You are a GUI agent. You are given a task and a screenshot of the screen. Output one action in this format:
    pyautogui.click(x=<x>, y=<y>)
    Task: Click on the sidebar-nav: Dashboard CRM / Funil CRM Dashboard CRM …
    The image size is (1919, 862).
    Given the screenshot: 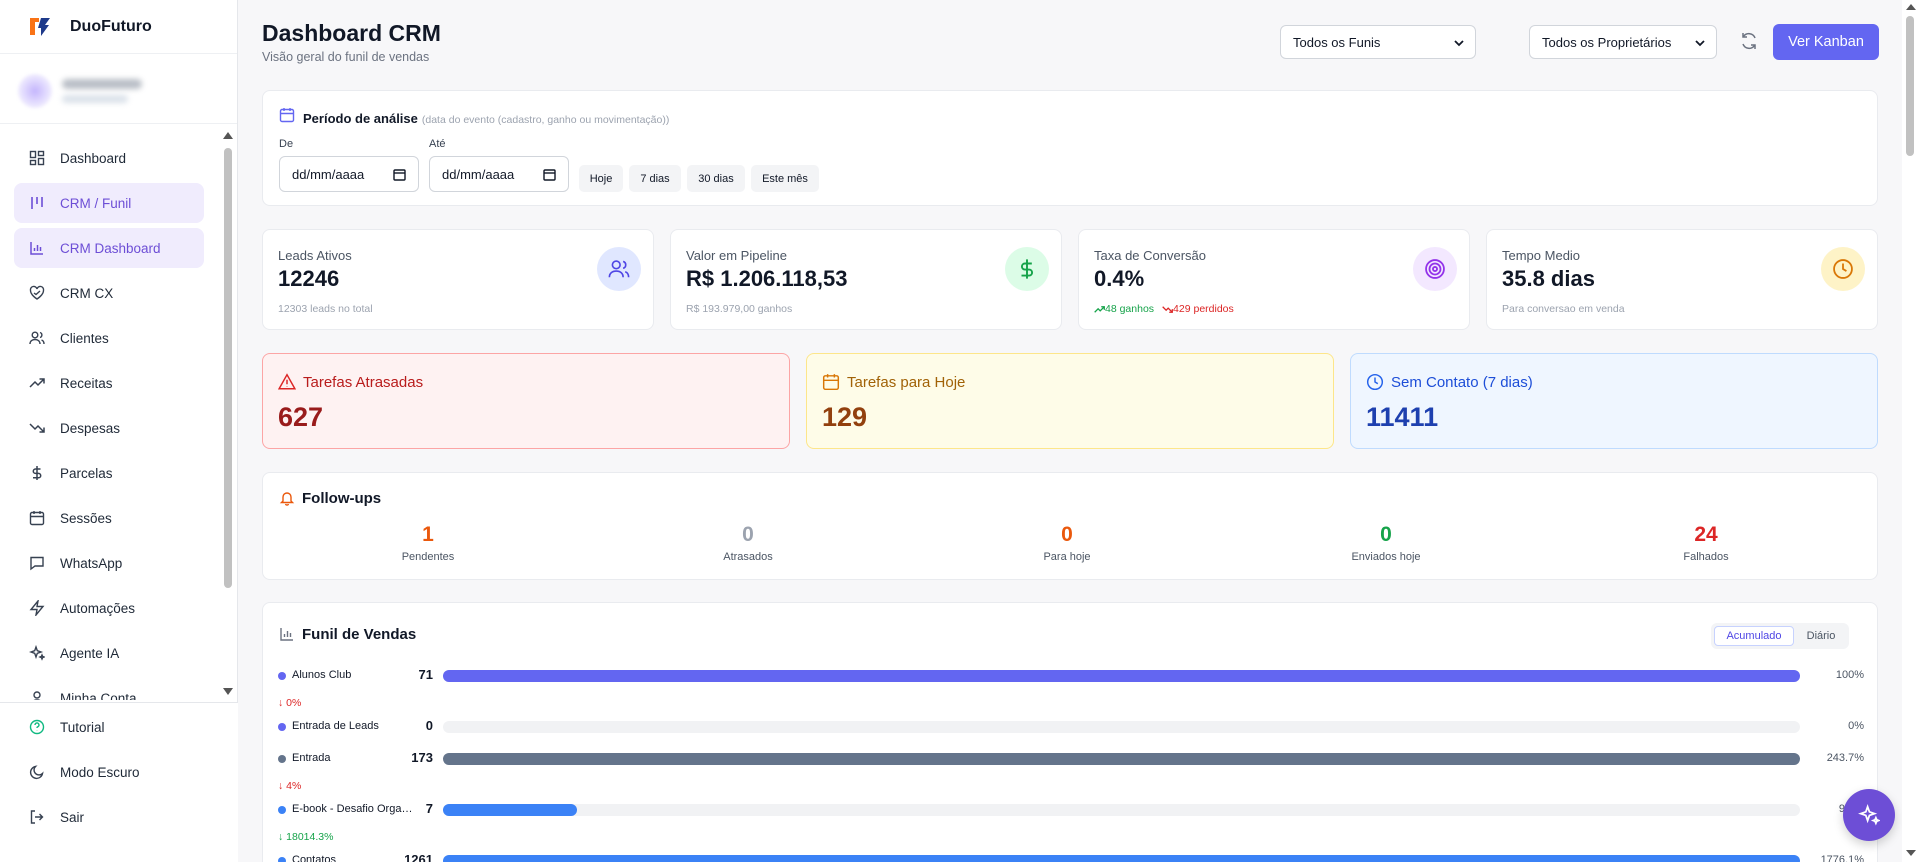 What is the action you would take?
    pyautogui.click(x=111, y=417)
    